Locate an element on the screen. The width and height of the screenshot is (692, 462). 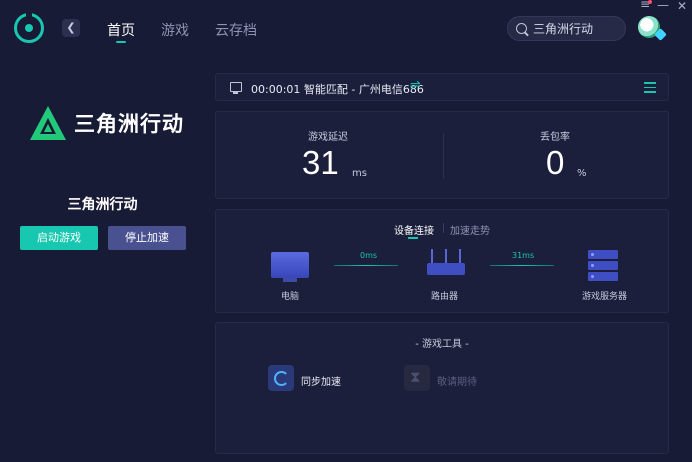
sync-boost-label: 同步加速 is located at coordinates (321, 380).